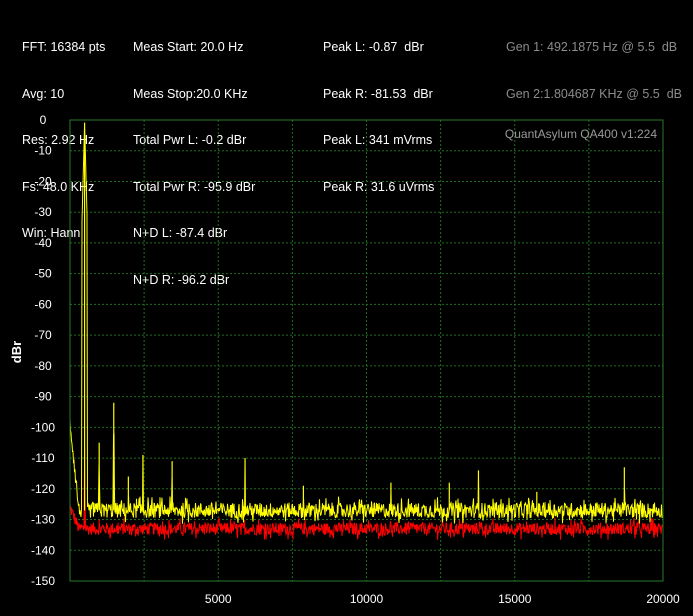 The image size is (693, 616). Describe the element at coordinates (42, 458) in the screenshot. I see `y-tick-label: -110` at that location.